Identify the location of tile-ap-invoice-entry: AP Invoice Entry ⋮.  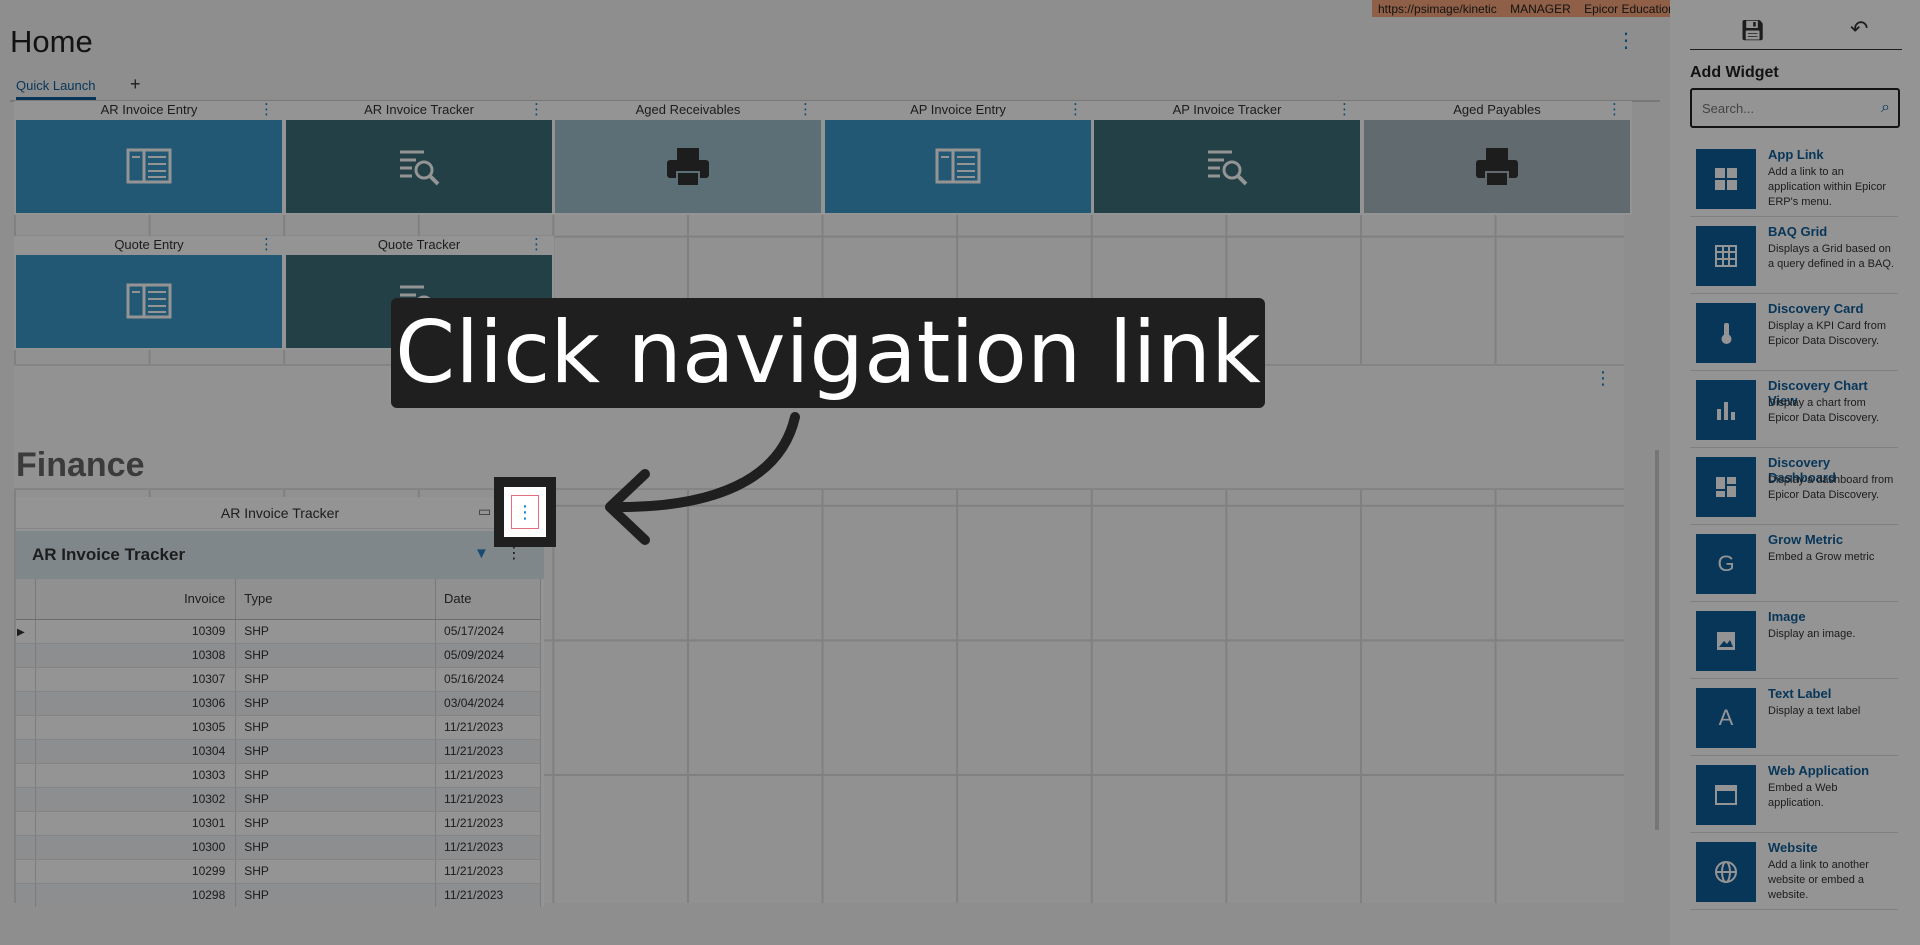
(958, 158).